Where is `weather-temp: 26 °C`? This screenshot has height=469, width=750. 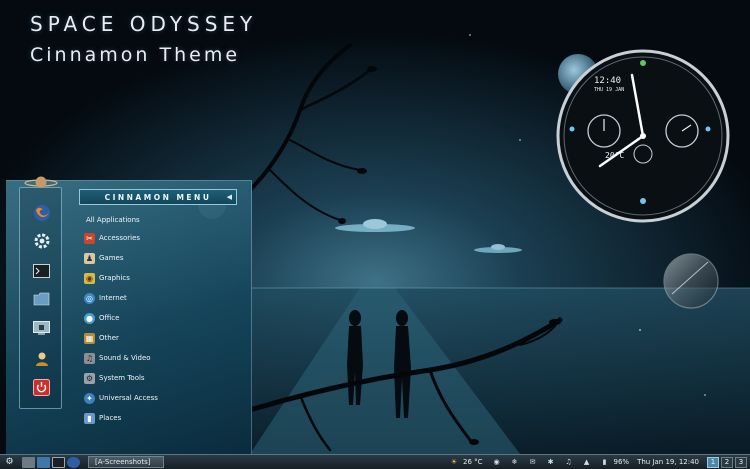
weather-temp: 26 °C is located at coordinates (473, 462).